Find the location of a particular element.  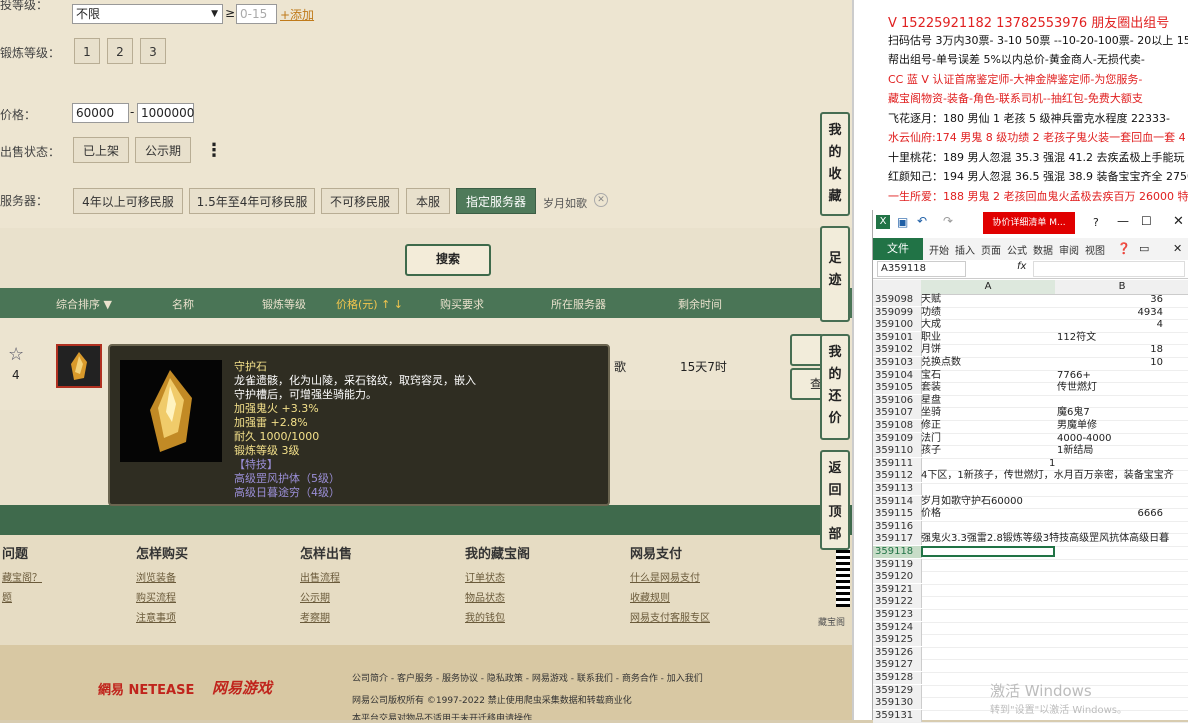

maximize-icon: ☐ is located at coordinates (1146, 221).